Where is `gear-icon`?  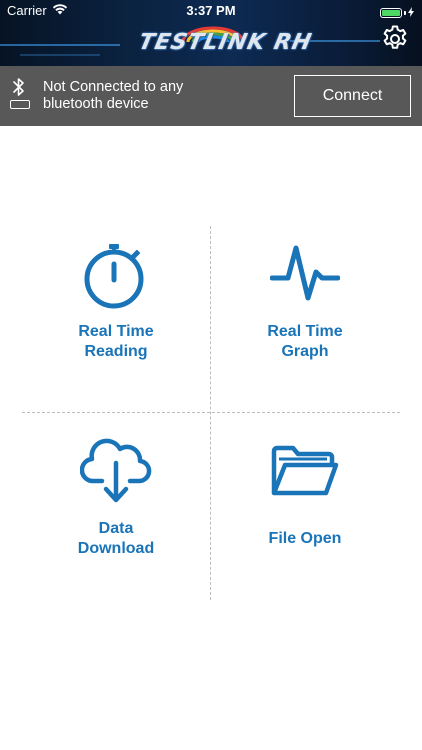
gear-icon is located at coordinates (395, 41).